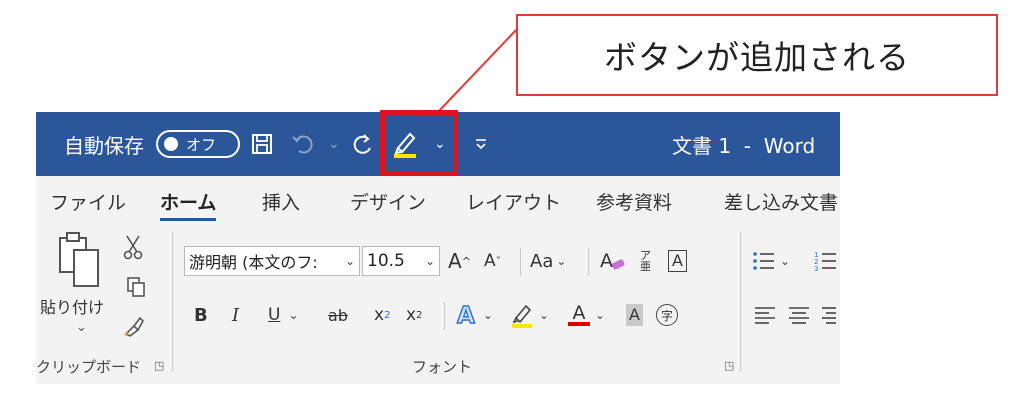 The height and width of the screenshot is (404, 1024). I want to click on strikethrough-button: ab, so click(338, 315).